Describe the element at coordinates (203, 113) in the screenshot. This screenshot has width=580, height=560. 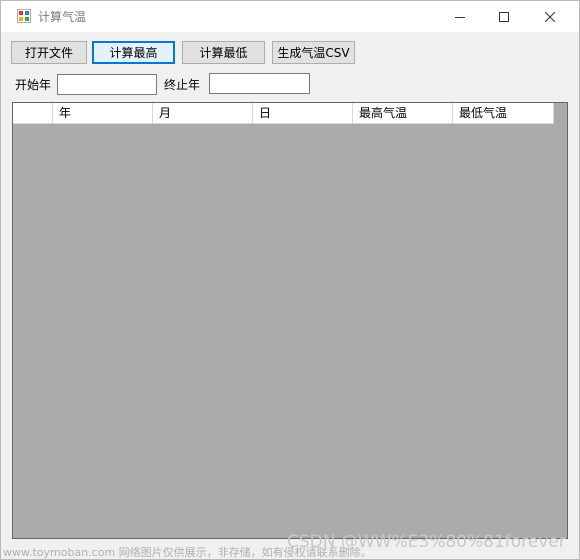
I see `column-header-month: 月` at that location.